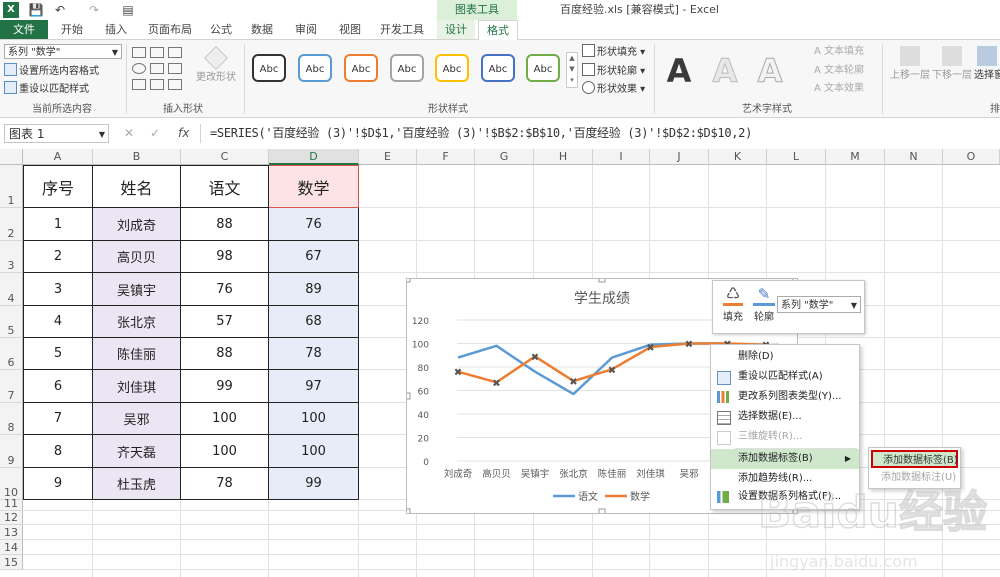 The height and width of the screenshot is (577, 1000). I want to click on row-header-6: 6, so click(11, 354).